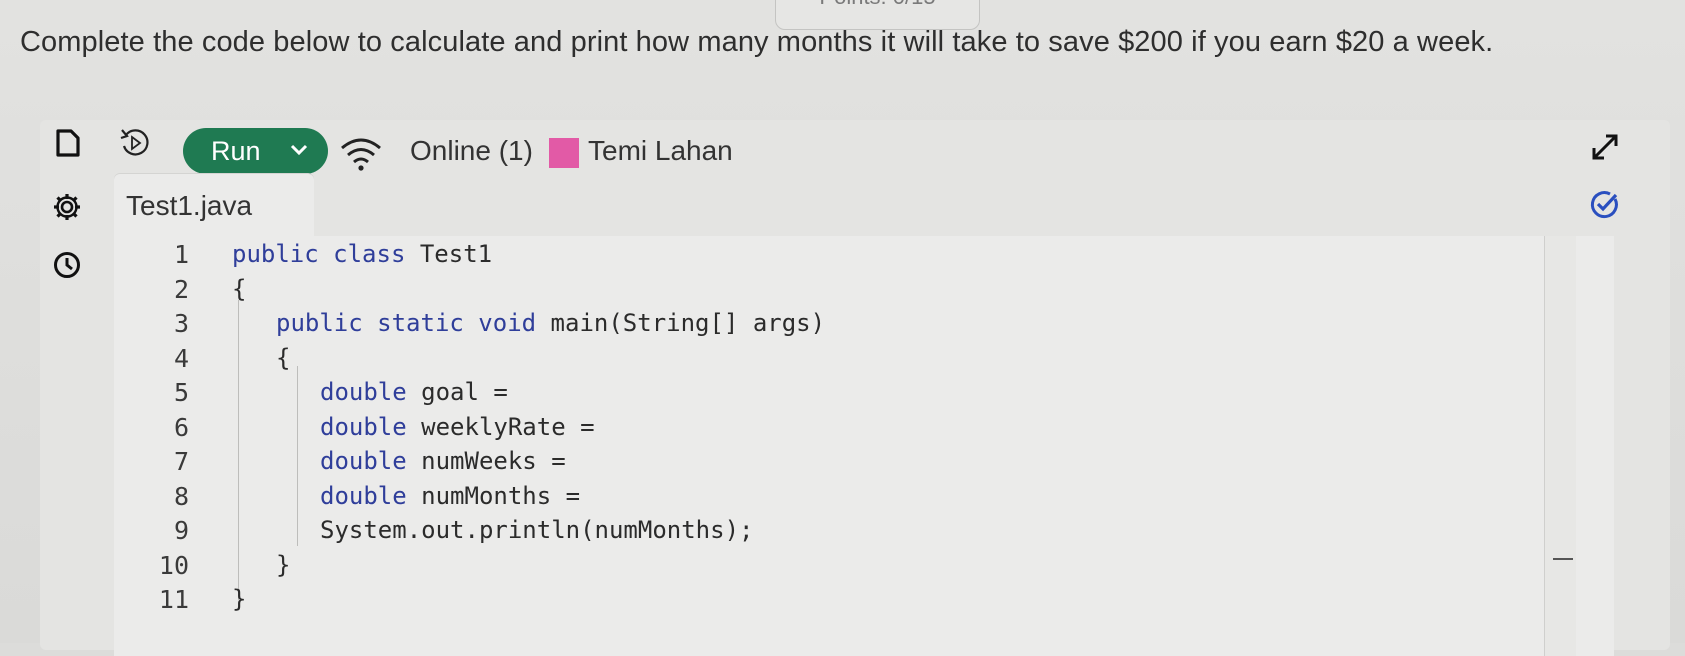 The width and height of the screenshot is (1685, 656). I want to click on gear-icon, so click(67, 207).